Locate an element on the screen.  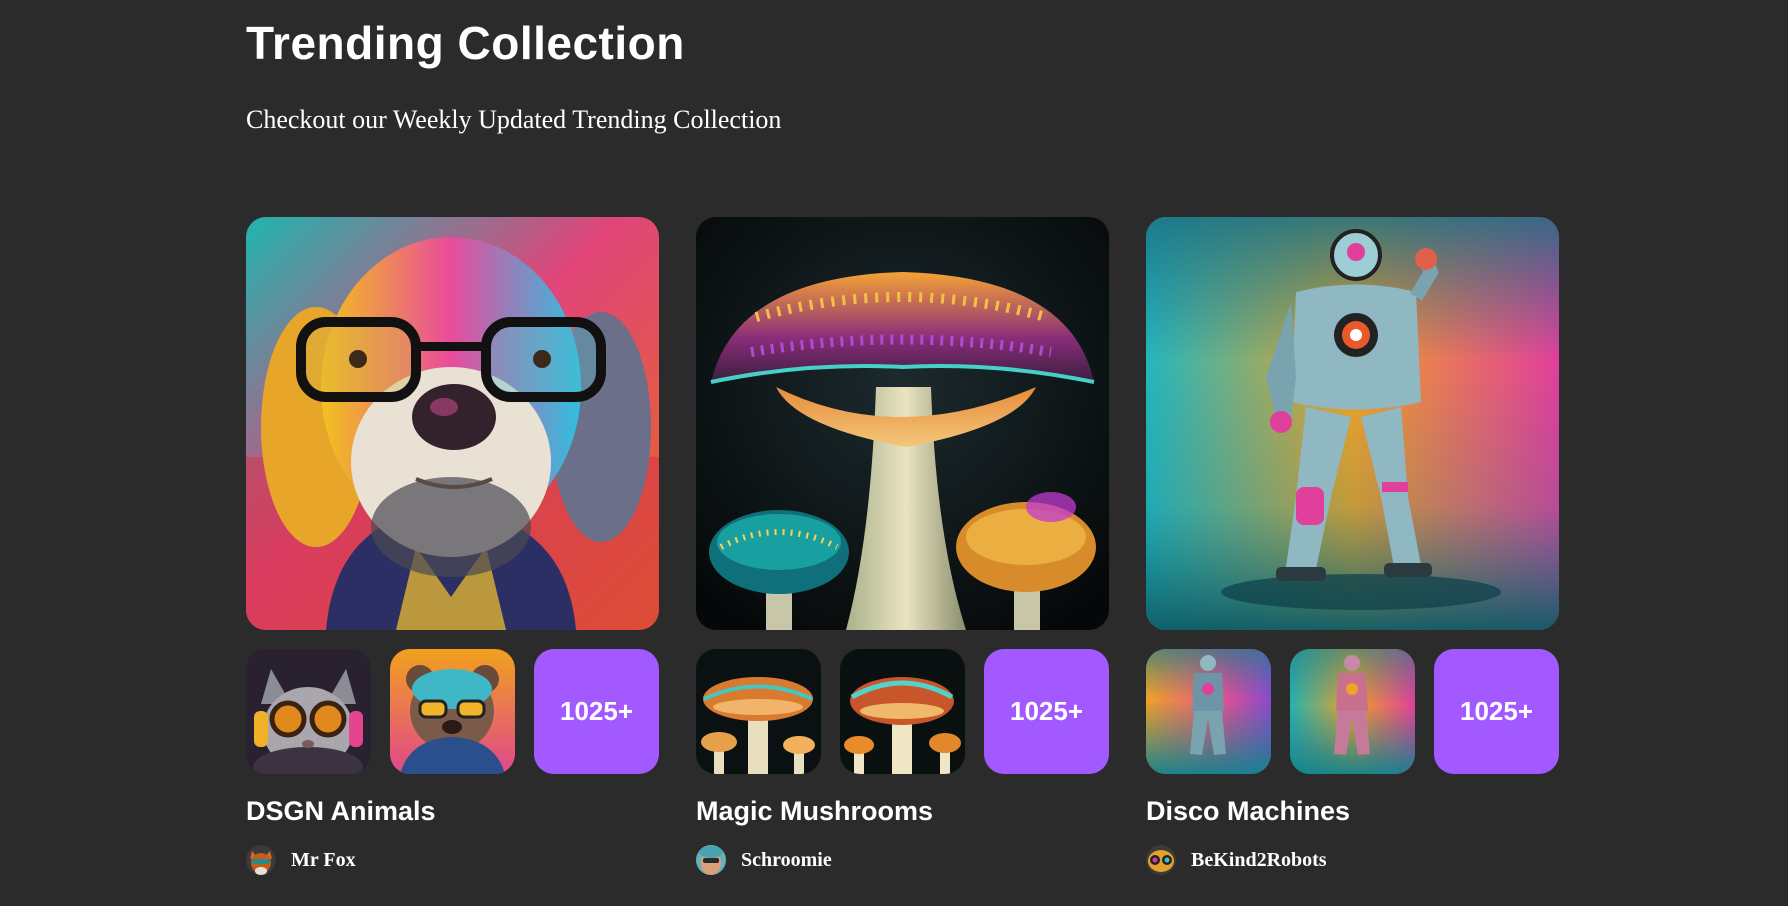
collection-name: DSGN Animals is located at coordinates (341, 811).